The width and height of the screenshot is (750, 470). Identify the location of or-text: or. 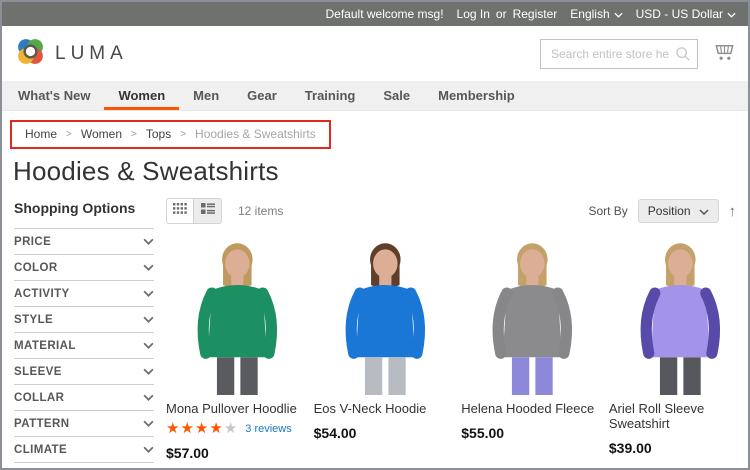
(501, 14).